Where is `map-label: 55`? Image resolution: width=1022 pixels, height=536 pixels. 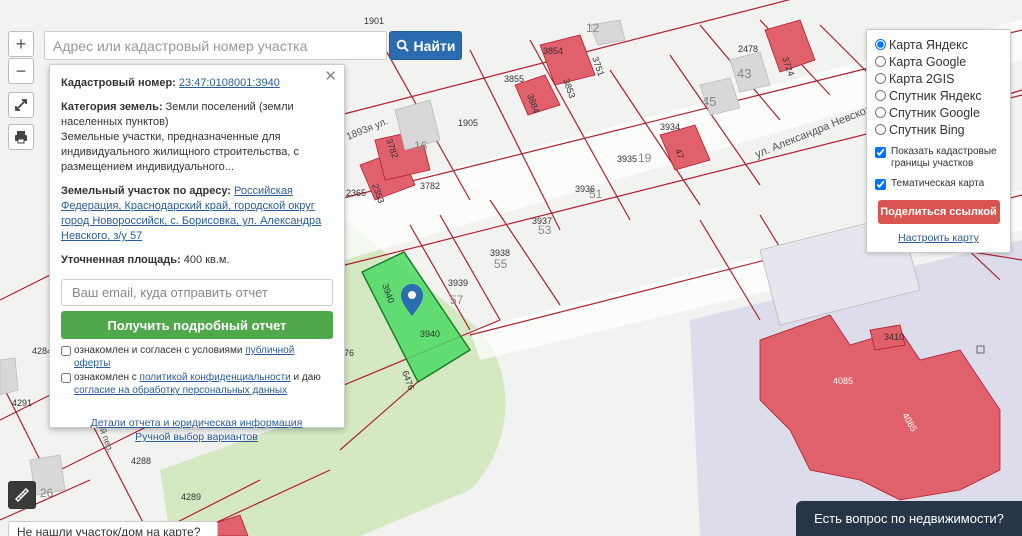 map-label: 55 is located at coordinates (501, 264).